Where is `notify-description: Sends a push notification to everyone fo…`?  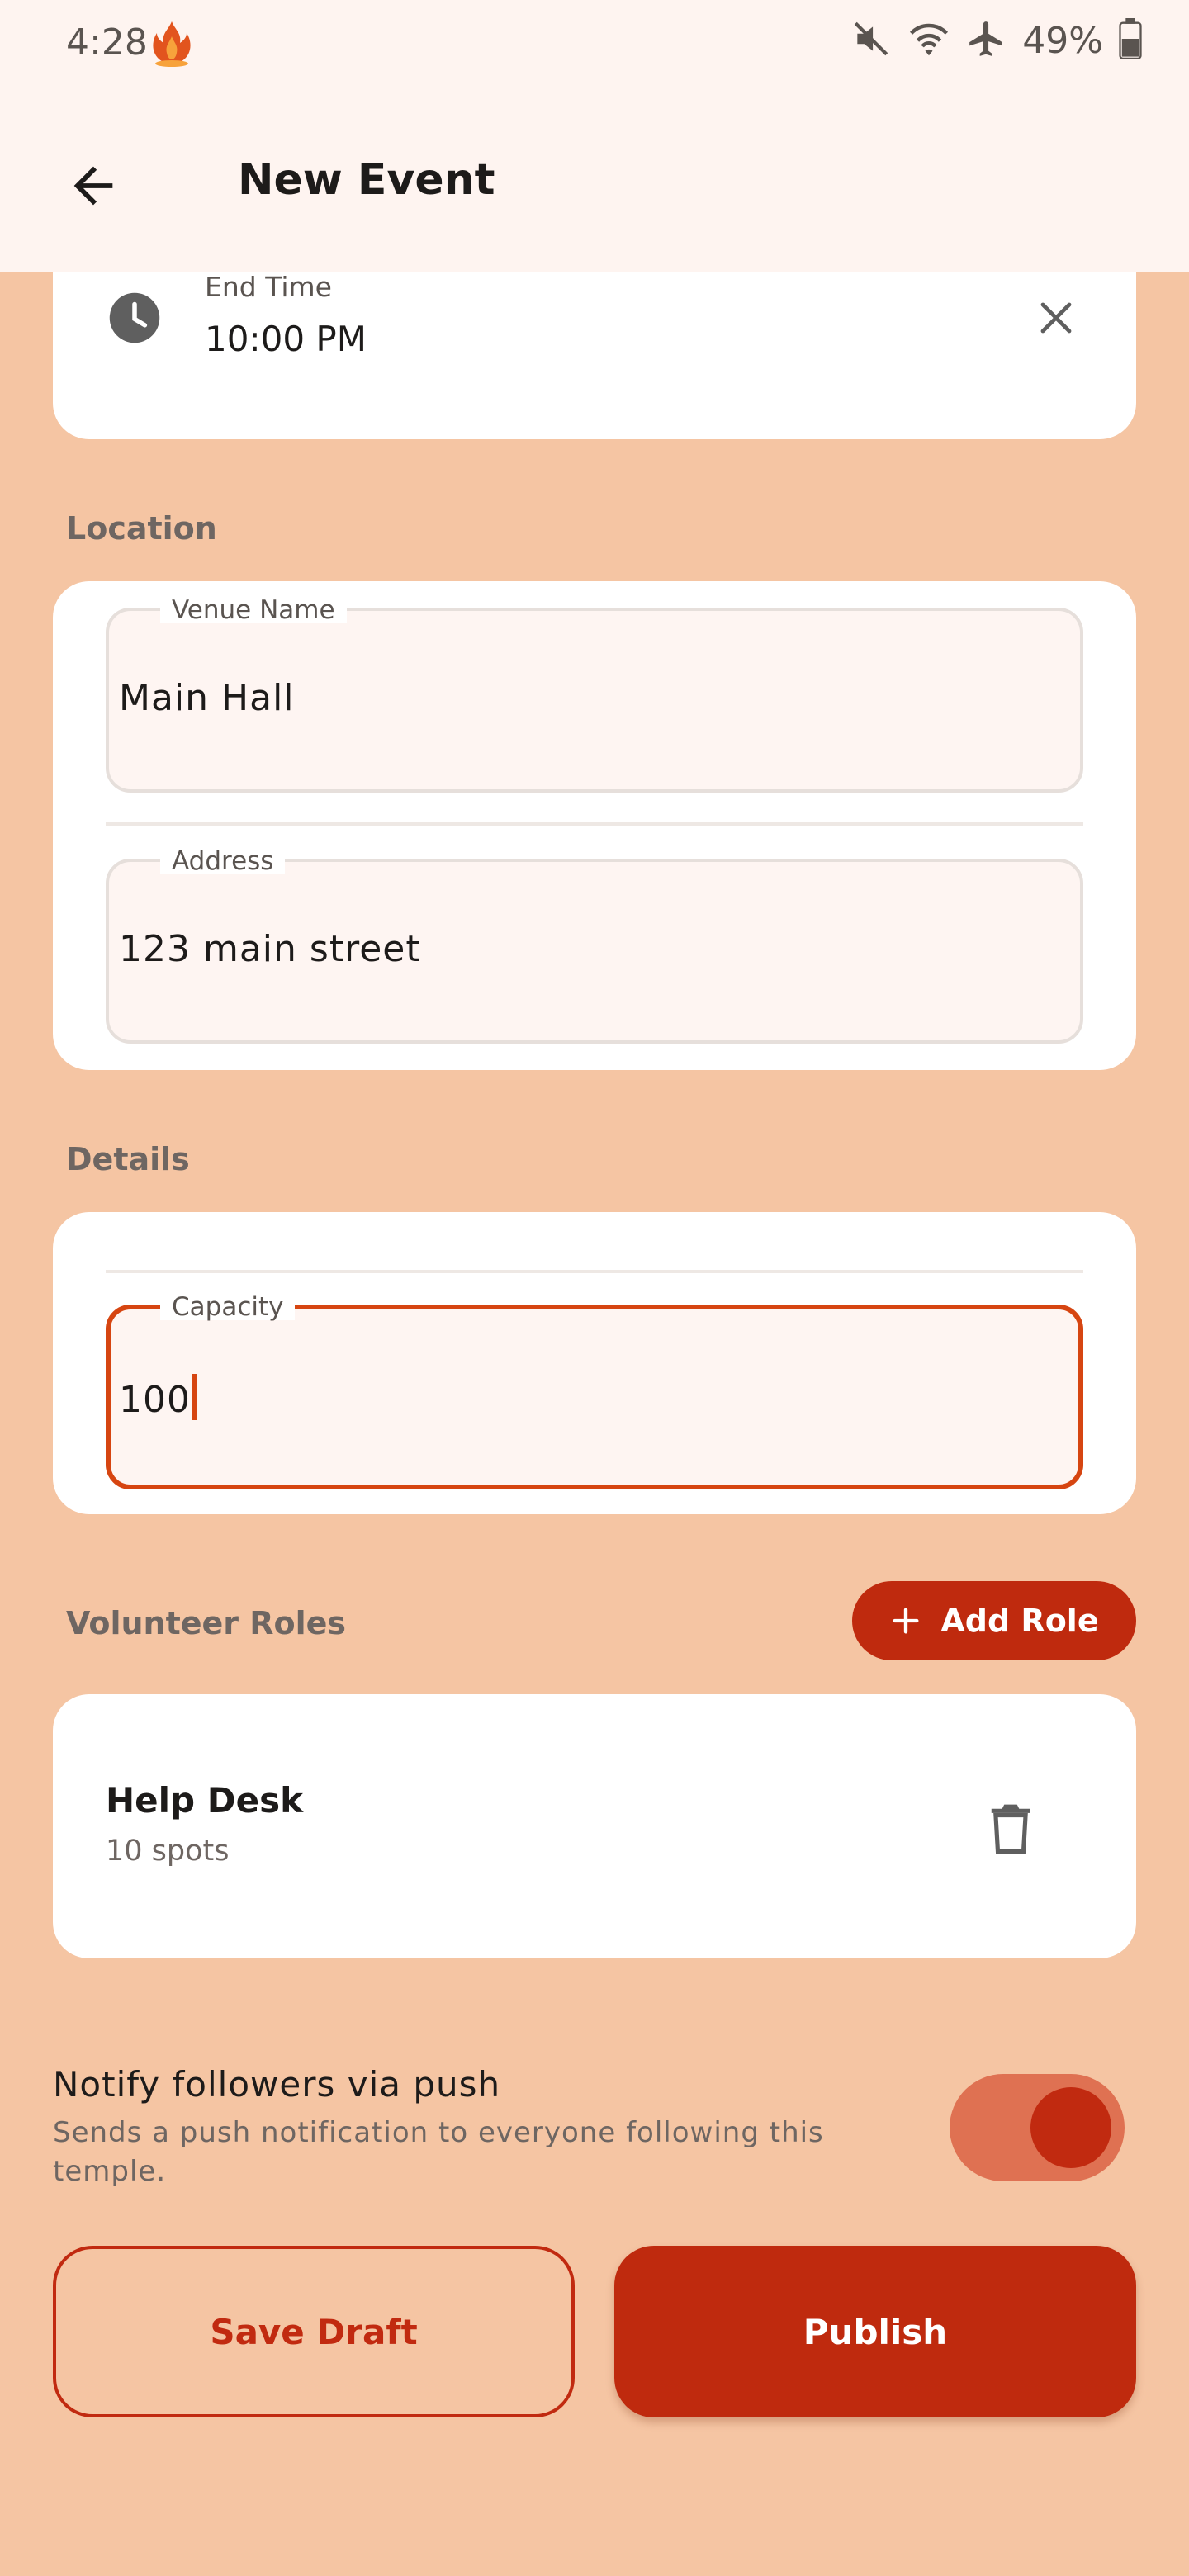 notify-description: Sends a push notification to everyone fo… is located at coordinates (438, 2152).